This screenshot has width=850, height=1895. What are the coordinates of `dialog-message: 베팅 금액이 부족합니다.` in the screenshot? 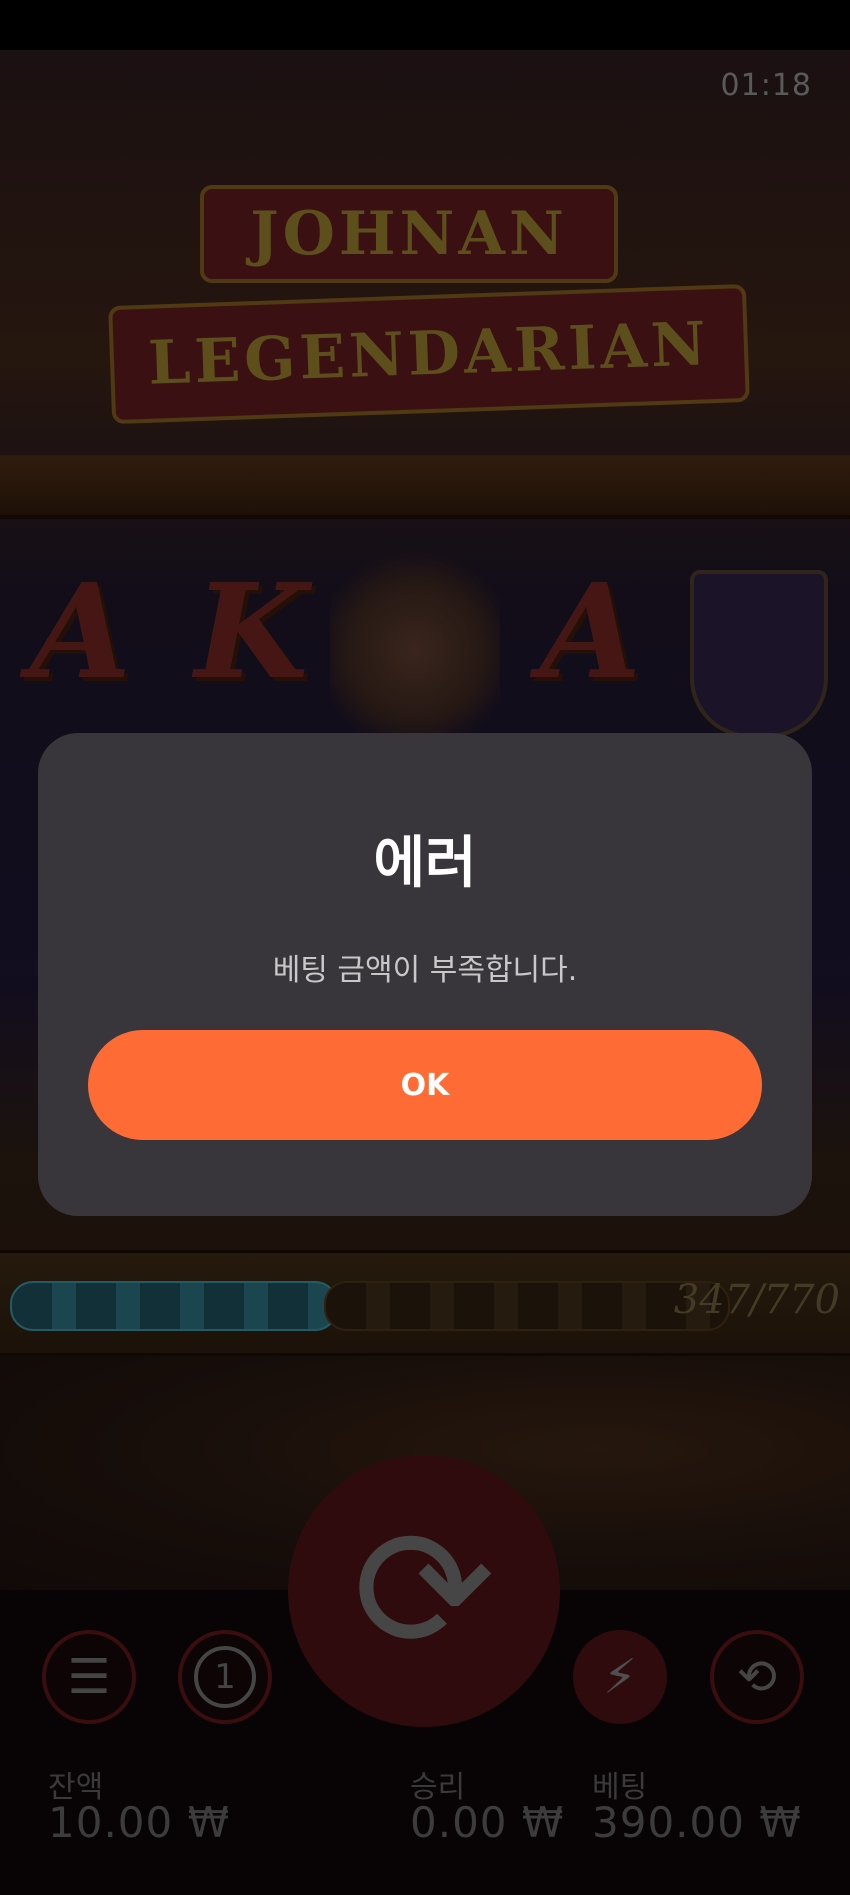 It's located at (425, 970).